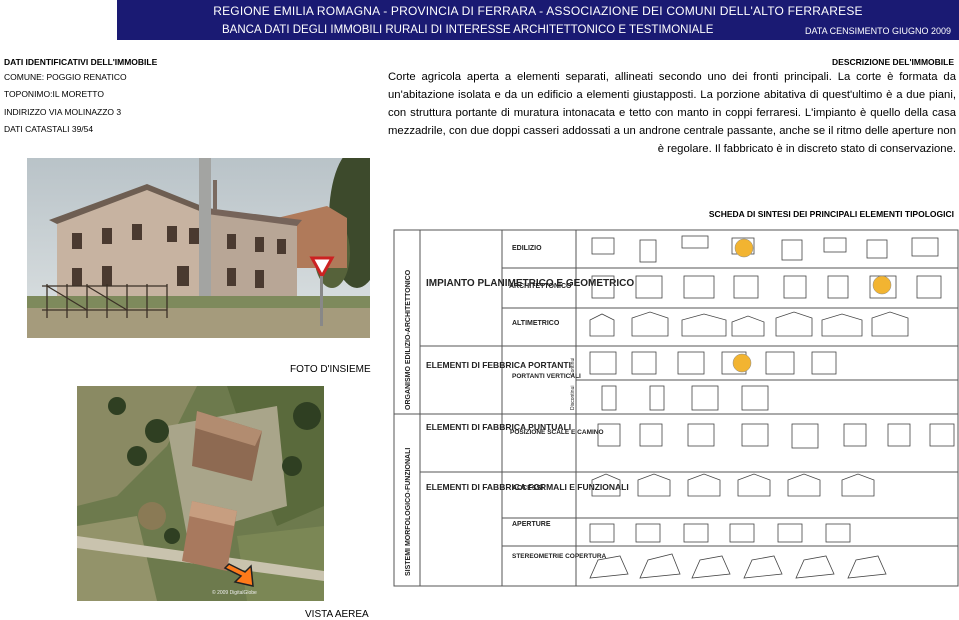 The image size is (959, 620). What do you see at coordinates (408, 512) in the screenshot?
I see `schema-side-bottom: SISTEMI MORFOLOGICO-FUNZIONALI` at bounding box center [408, 512].